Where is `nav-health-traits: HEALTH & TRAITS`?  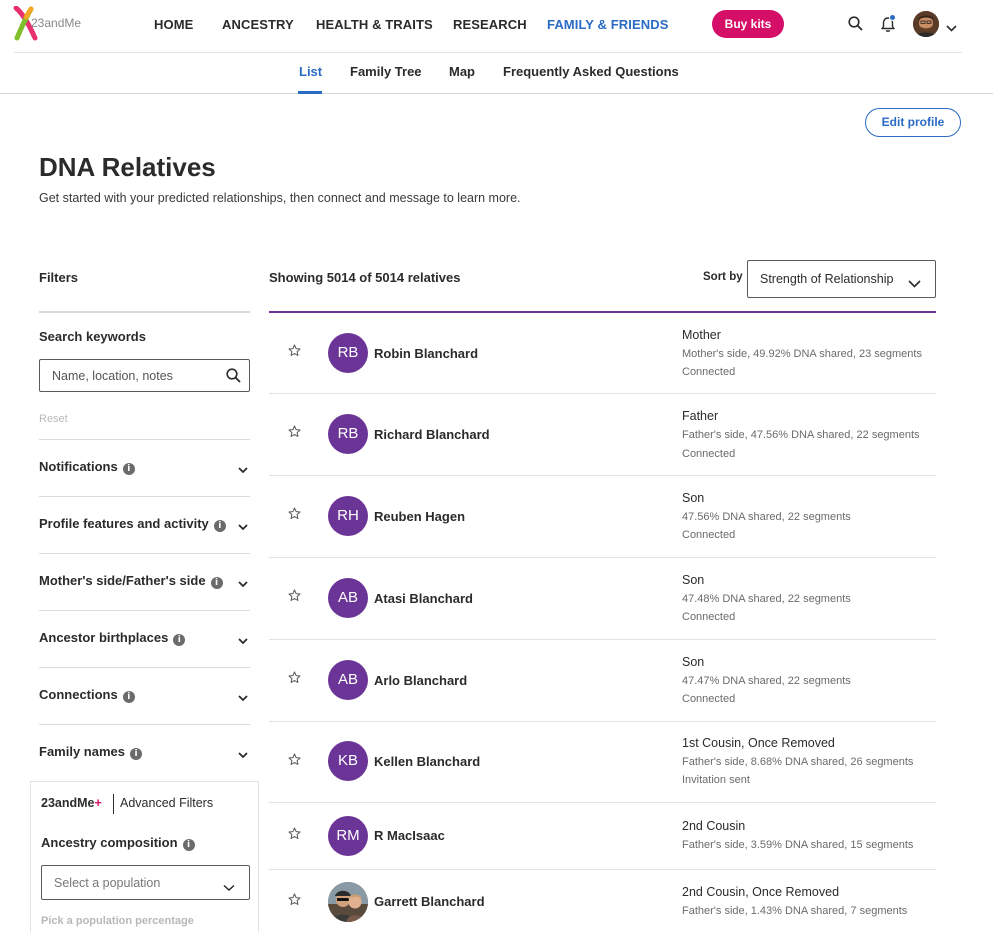
nav-health-traits: HEALTH & TRAITS is located at coordinates (374, 24).